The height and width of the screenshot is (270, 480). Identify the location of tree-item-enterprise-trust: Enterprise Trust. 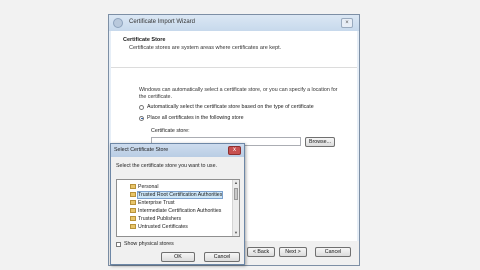
(152, 202).